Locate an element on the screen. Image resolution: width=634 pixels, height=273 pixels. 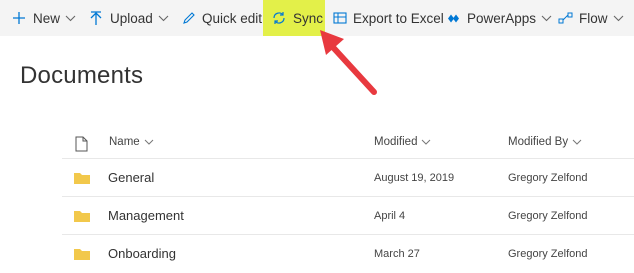
powerapps-icon is located at coordinates (453, 18).